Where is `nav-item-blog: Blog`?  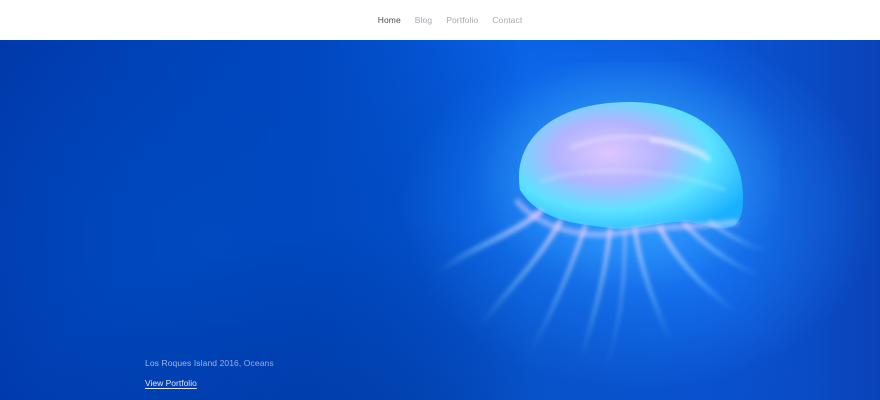 nav-item-blog: Blog is located at coordinates (423, 20).